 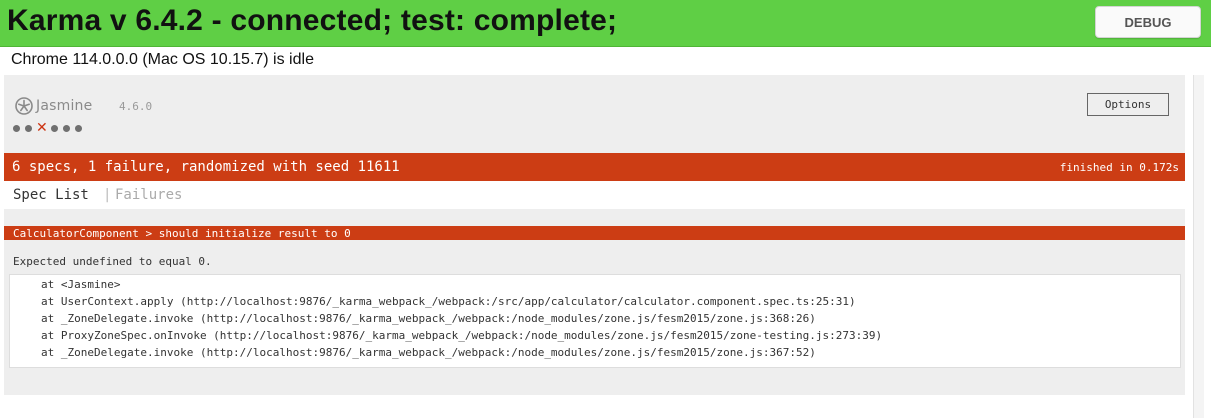 What do you see at coordinates (24, 106) in the screenshot?
I see `jasmine-flower-icon` at bounding box center [24, 106].